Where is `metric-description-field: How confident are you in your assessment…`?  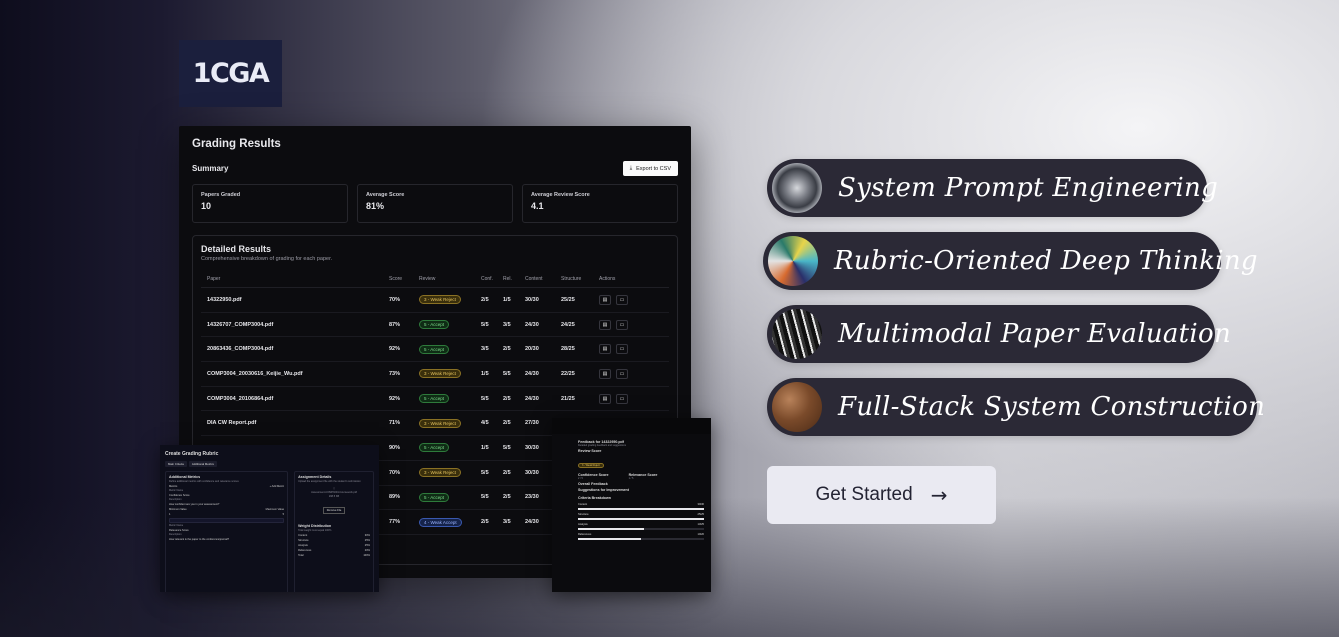 metric-description-field: How confident are you in your assessment… is located at coordinates (226, 504).